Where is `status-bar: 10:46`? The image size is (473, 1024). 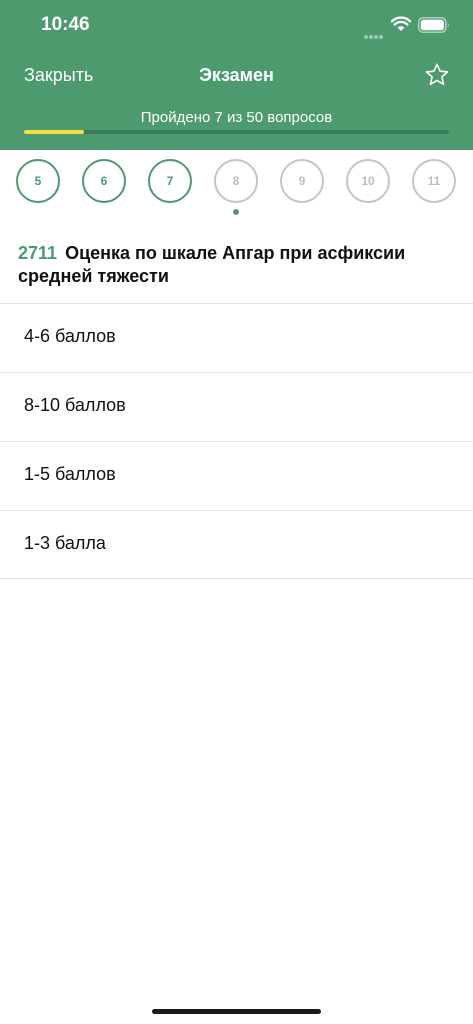 status-bar: 10:46 is located at coordinates (236, 26).